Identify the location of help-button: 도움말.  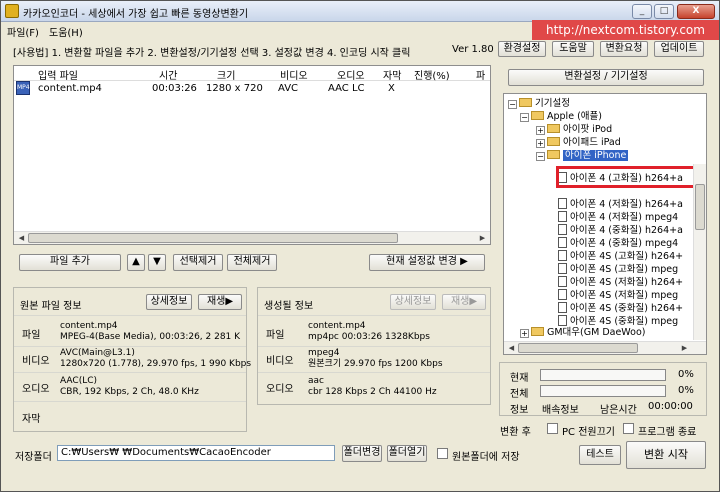
(573, 49).